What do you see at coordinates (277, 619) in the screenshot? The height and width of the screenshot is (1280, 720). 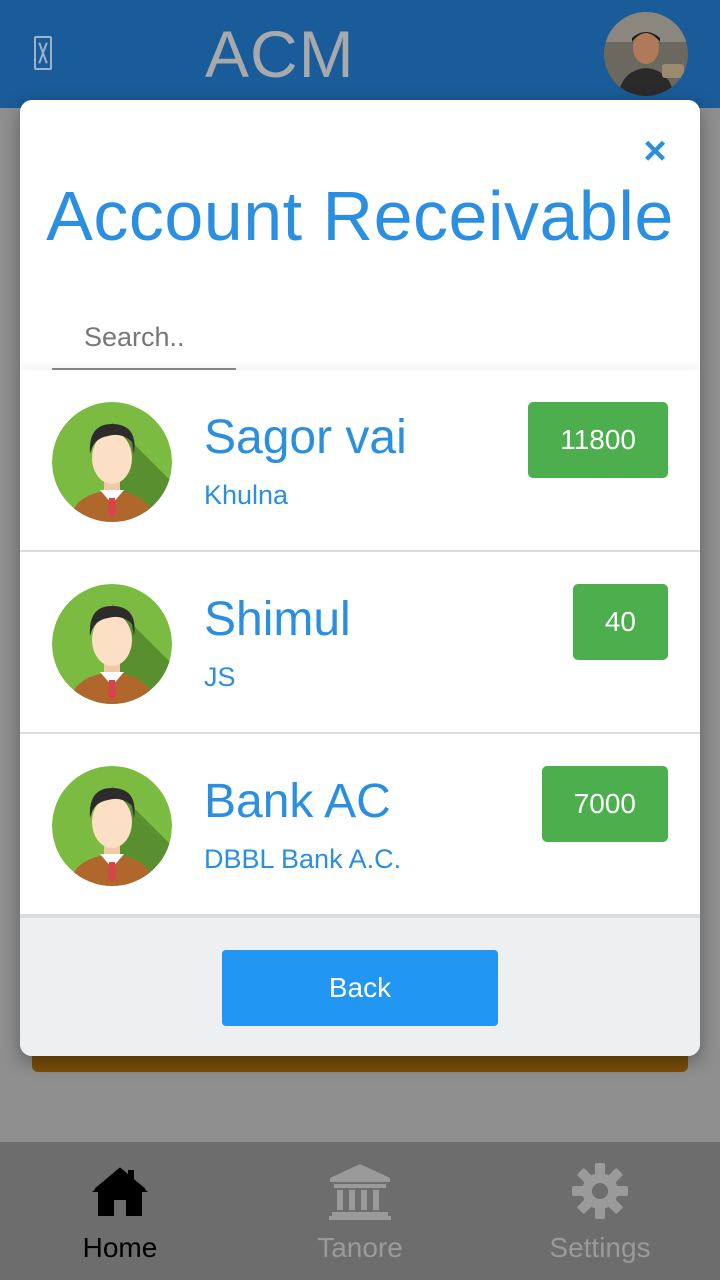 I see `account-name: Shimul` at bounding box center [277, 619].